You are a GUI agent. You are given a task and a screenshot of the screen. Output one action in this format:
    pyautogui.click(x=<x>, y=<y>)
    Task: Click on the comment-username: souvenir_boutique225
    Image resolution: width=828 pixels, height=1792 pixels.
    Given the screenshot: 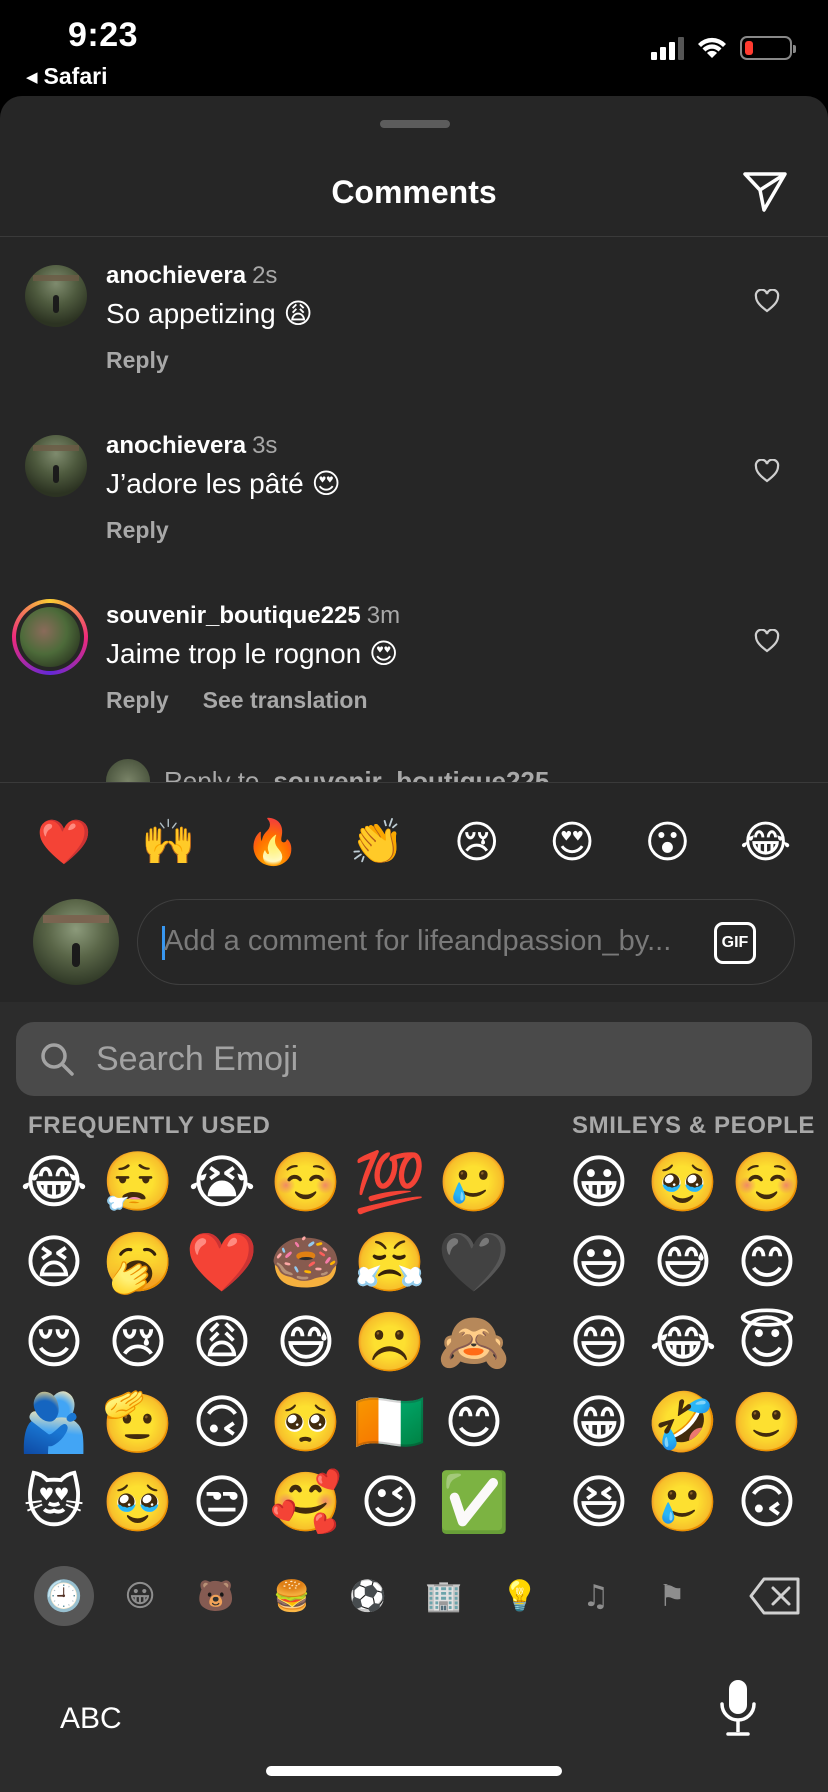 What is the action you would take?
    pyautogui.click(x=233, y=615)
    